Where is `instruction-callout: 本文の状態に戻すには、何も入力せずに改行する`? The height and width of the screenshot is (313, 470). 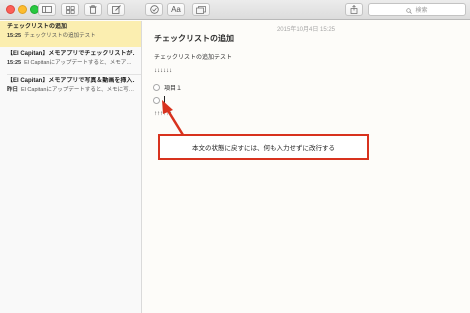 instruction-callout: 本文の状態に戻すには、何も入力せずに改行する is located at coordinates (263, 147).